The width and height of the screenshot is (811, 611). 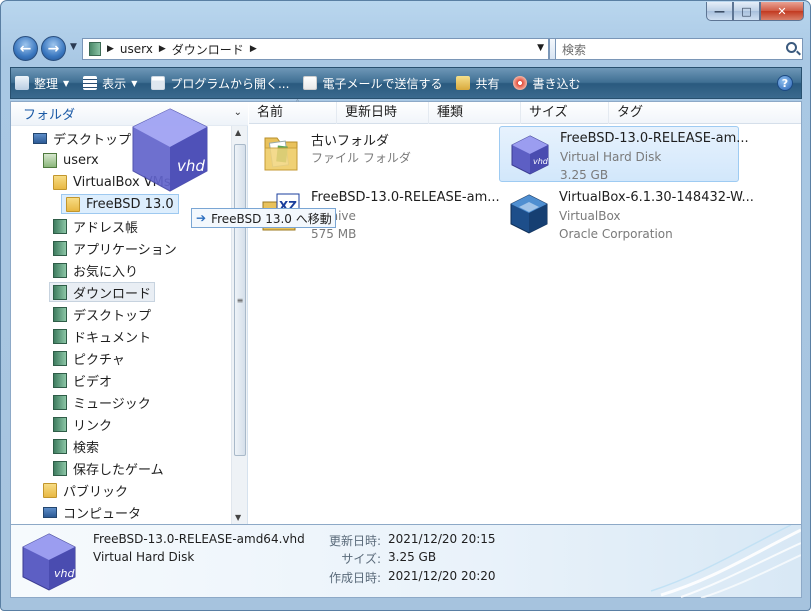 I want to click on documents-icon, so click(x=60, y=336).